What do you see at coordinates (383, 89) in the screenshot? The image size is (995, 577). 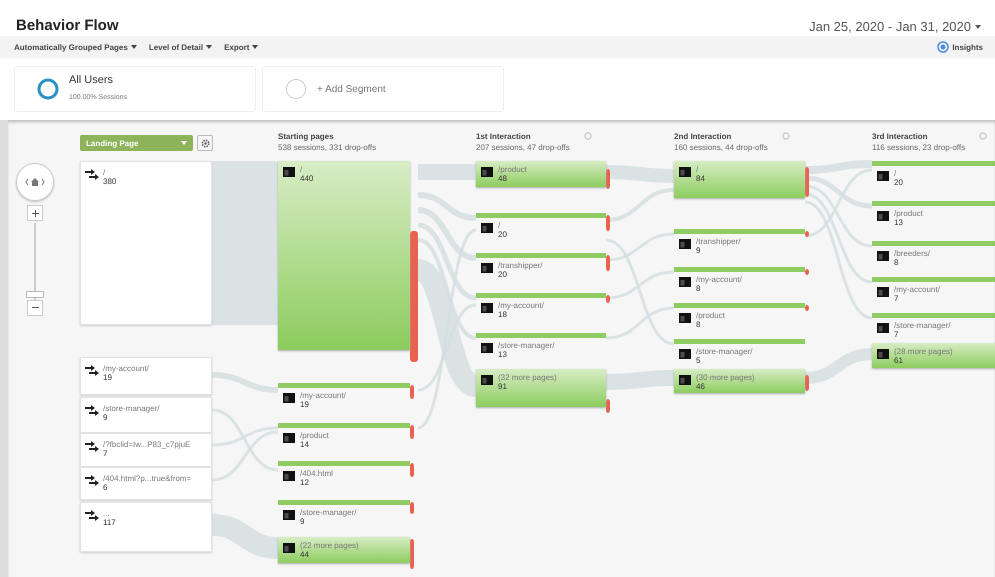 I see `add-segment-card: + Add Segment` at bounding box center [383, 89].